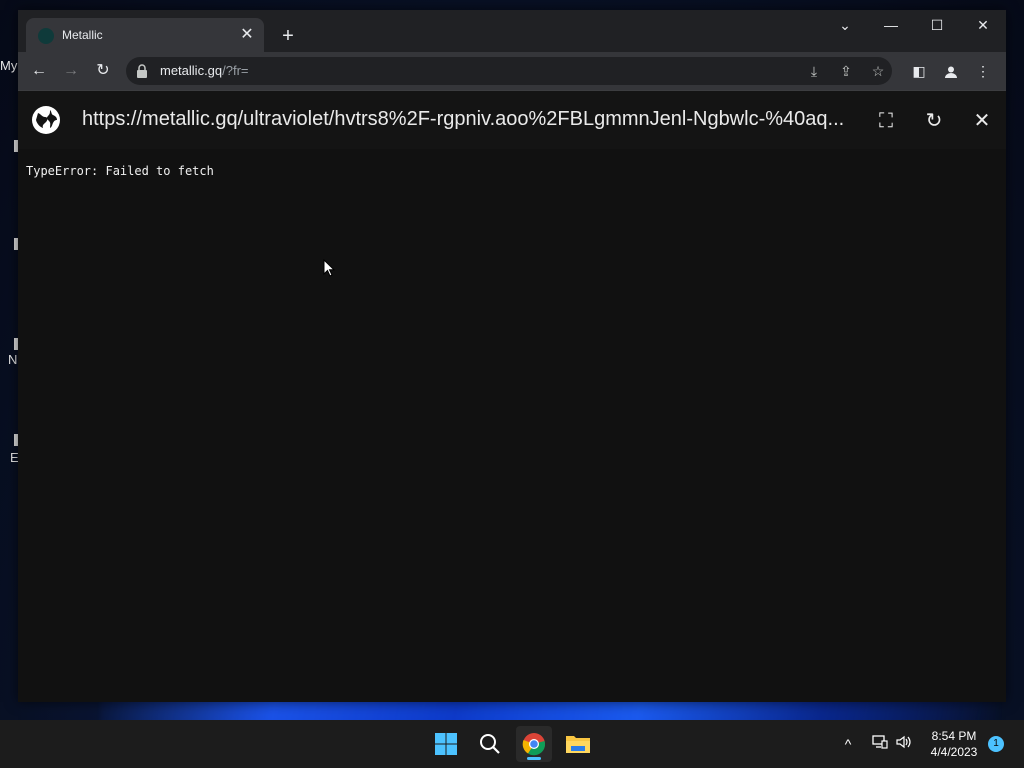  Describe the element at coordinates (904, 744) in the screenshot. I see `volume-icon` at that location.